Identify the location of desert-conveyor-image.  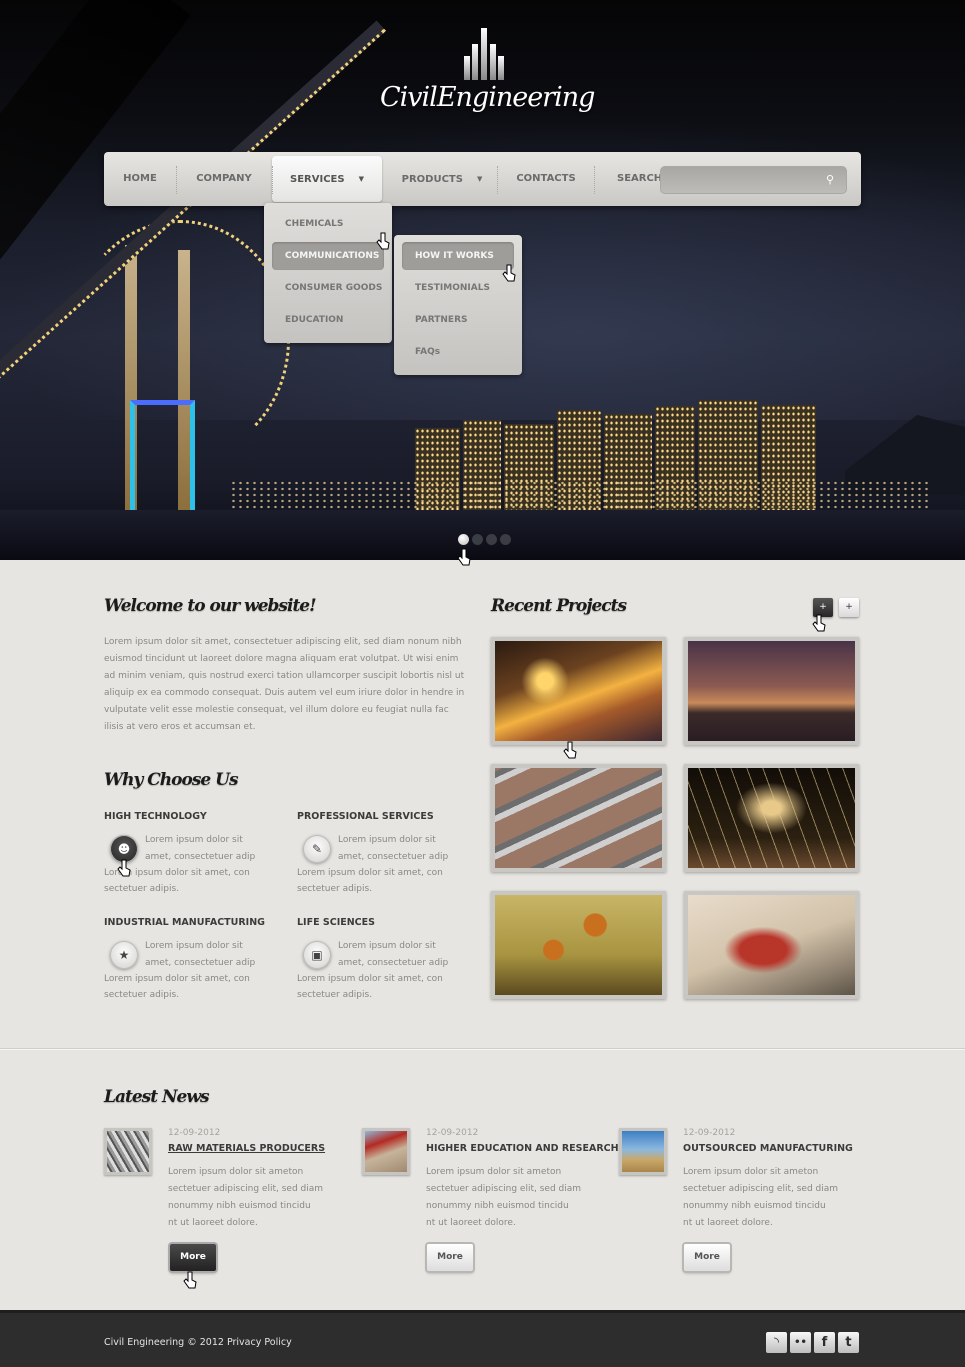
(643, 1151).